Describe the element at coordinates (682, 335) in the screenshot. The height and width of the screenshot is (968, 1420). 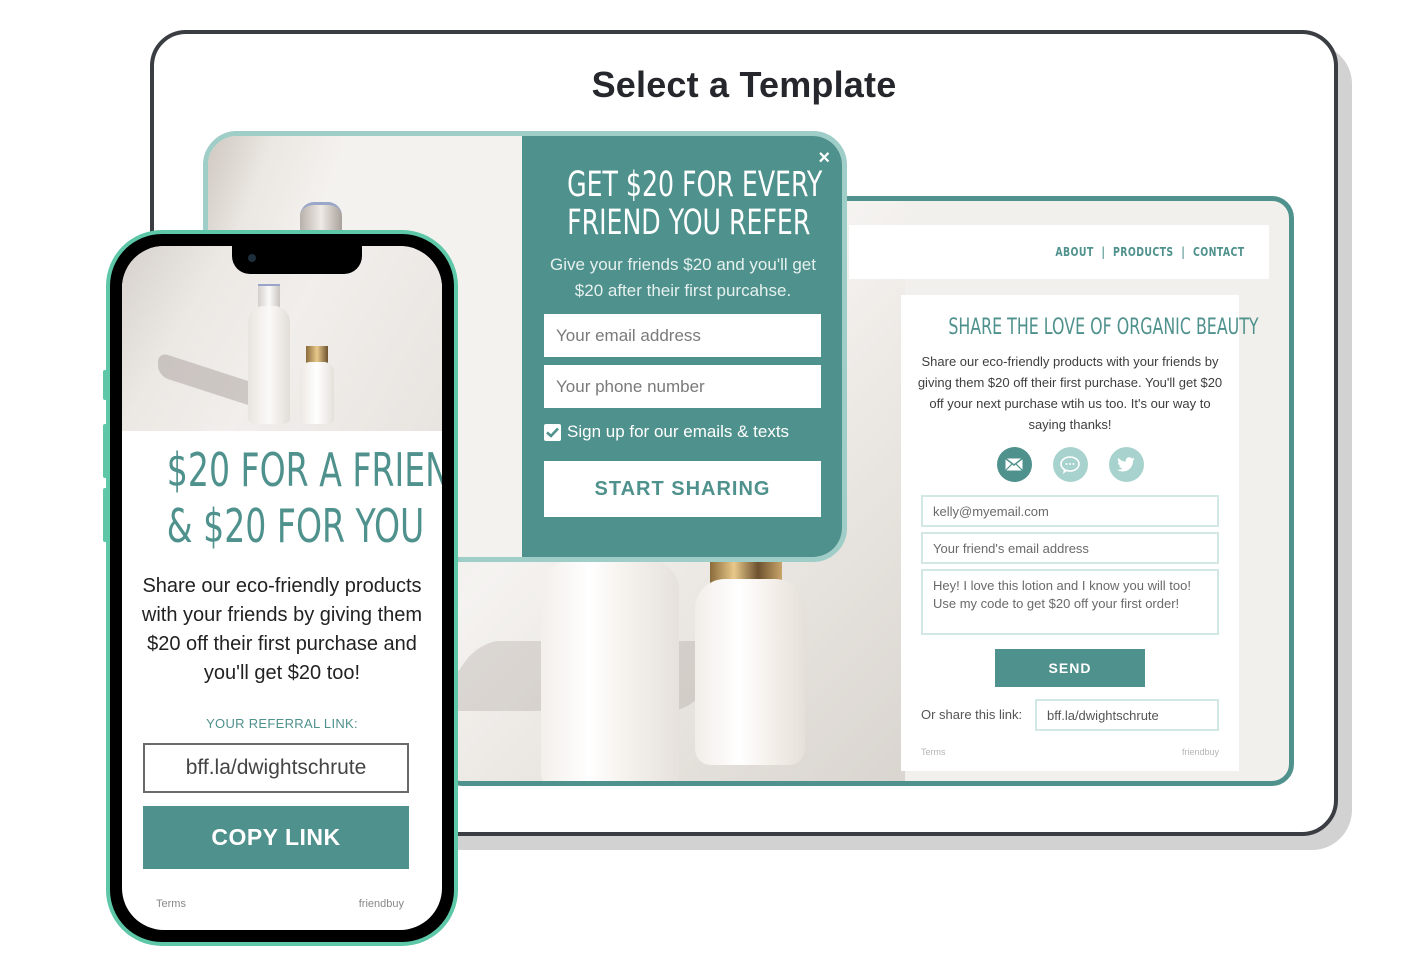
I see `email-input: Your email address` at that location.